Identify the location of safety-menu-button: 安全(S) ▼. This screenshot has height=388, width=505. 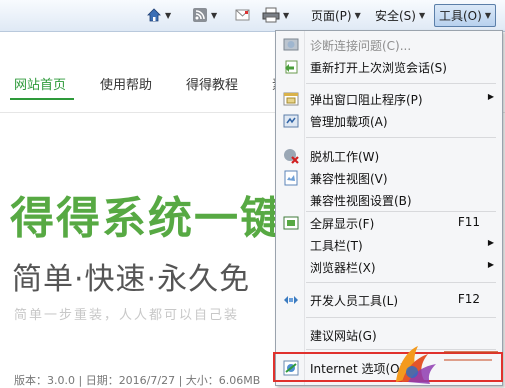
(400, 15).